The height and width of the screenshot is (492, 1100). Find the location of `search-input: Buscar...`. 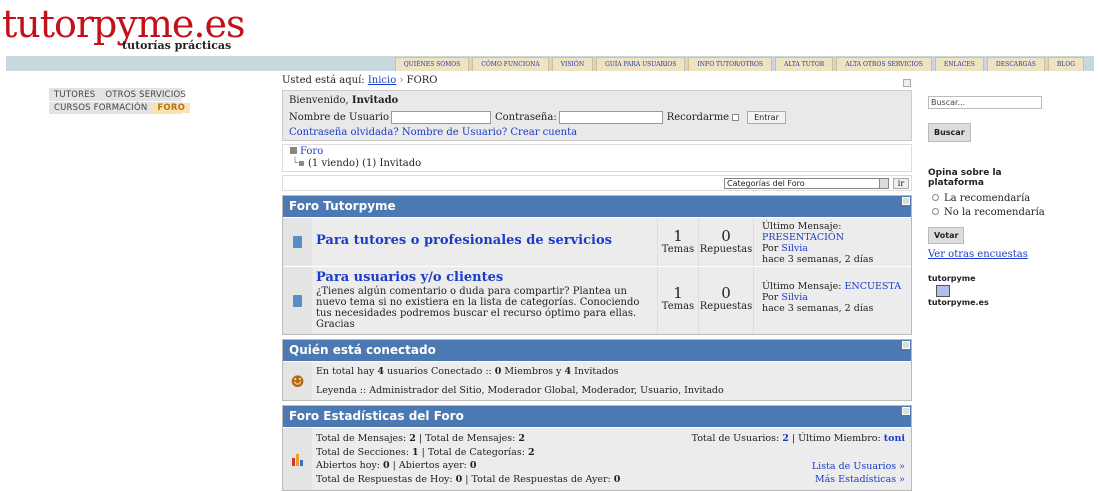

search-input: Buscar... is located at coordinates (985, 102).